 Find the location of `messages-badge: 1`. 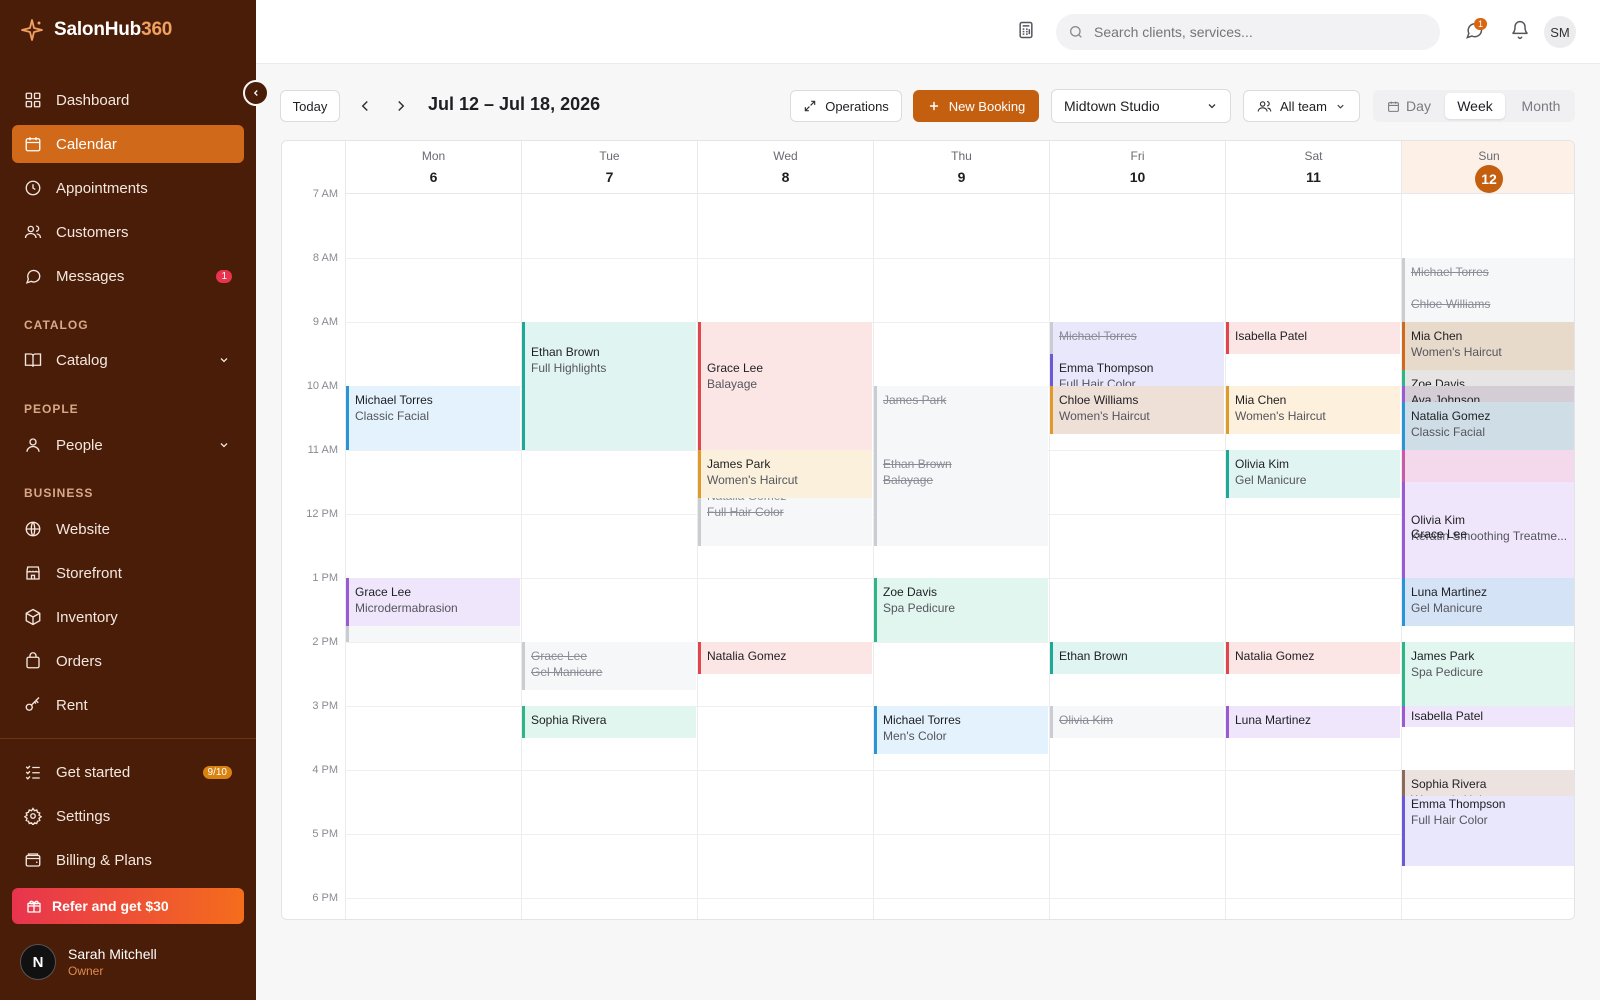

messages-badge: 1 is located at coordinates (1481, 24).